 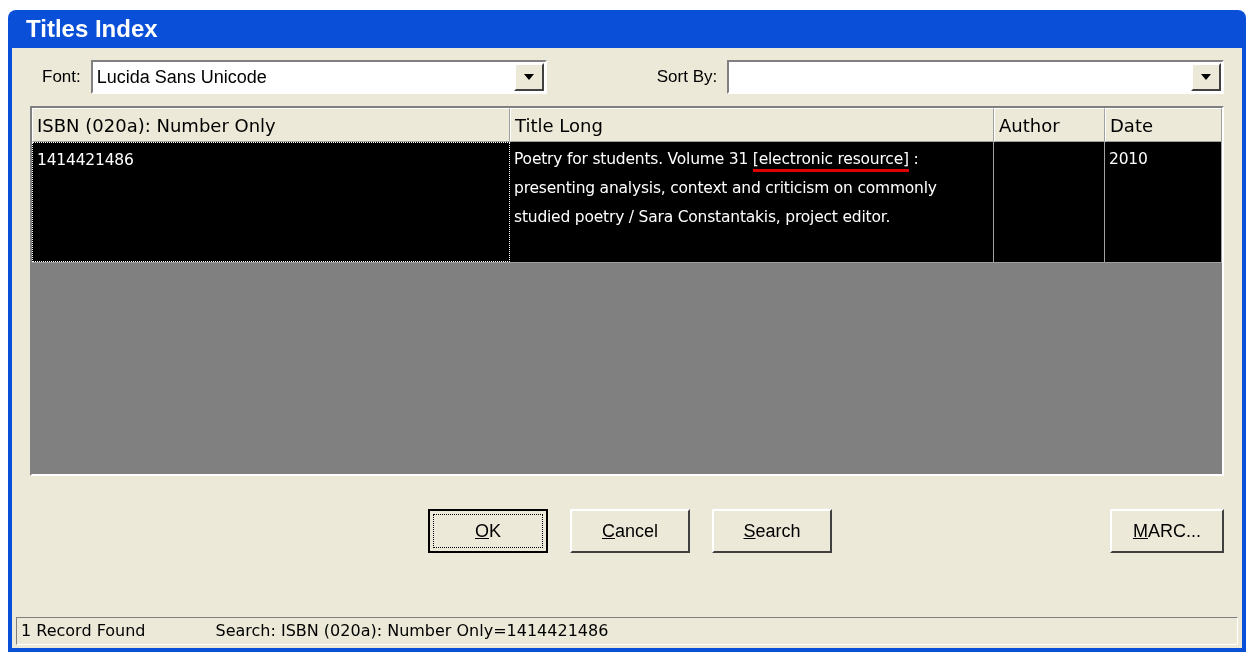 I want to click on sort-by-dropdown, so click(x=975, y=77).